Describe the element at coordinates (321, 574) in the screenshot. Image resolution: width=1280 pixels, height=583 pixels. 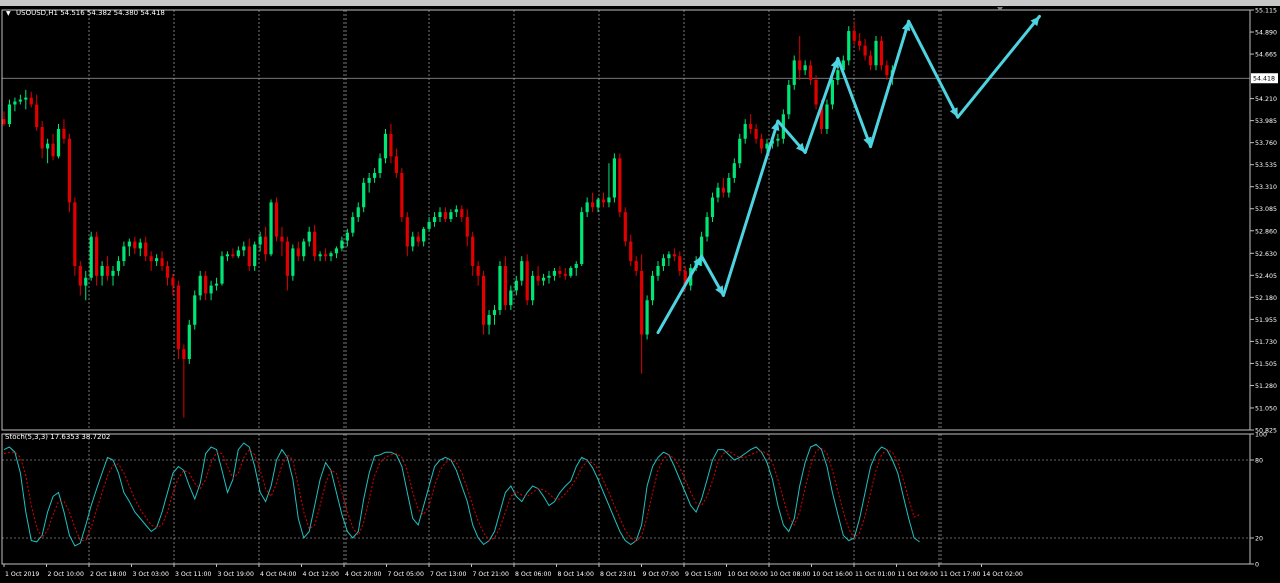
I see `x-tick-label: 4 Oct 12:00` at that location.